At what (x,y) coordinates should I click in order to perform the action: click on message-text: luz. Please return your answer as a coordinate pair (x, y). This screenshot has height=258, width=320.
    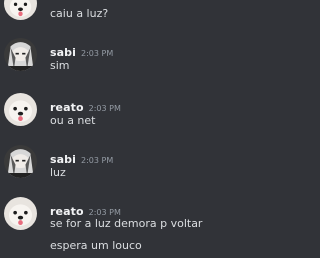
    Looking at the image, I should click on (58, 172).